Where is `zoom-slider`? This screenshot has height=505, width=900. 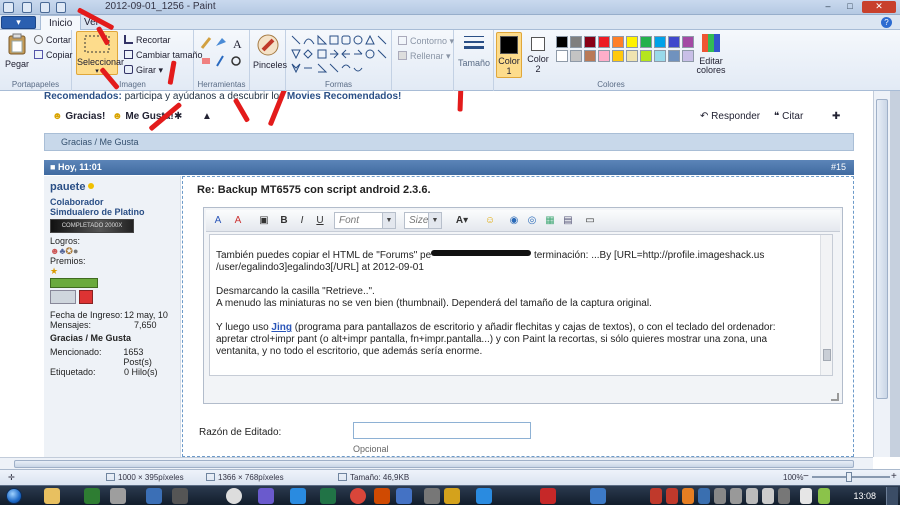
zoom-slider is located at coordinates (851, 477).